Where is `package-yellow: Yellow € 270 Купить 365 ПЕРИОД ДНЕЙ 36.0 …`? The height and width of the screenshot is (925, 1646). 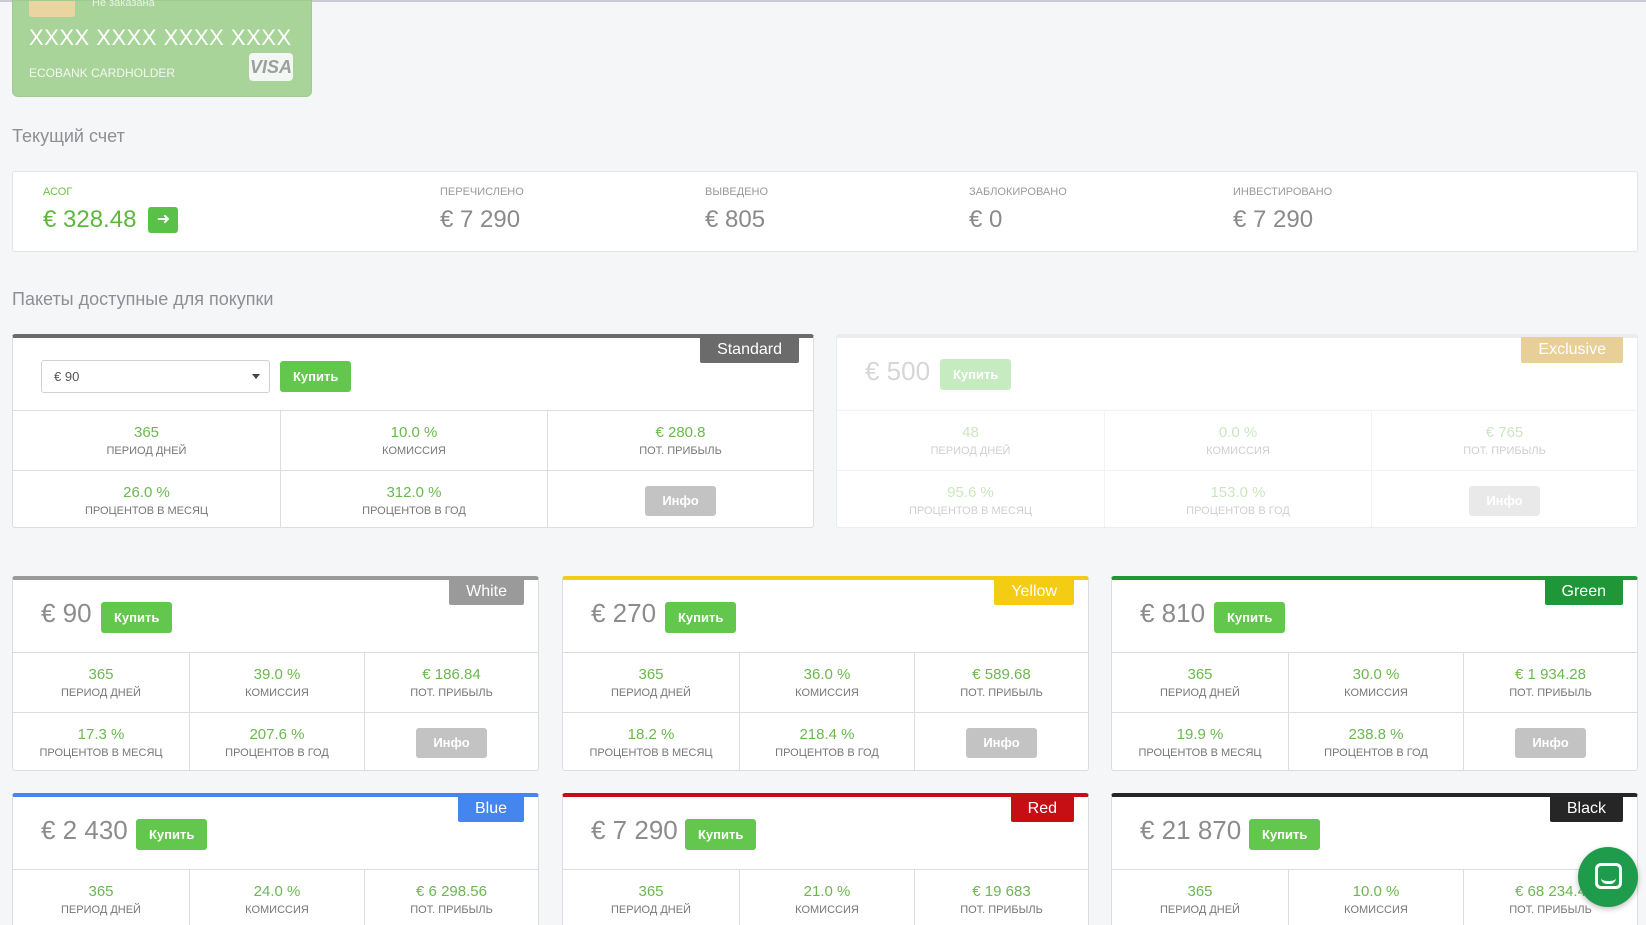
package-yellow: Yellow € 270 Купить 365 ПЕРИОД ДНЕЙ 36.0 … is located at coordinates (825, 673).